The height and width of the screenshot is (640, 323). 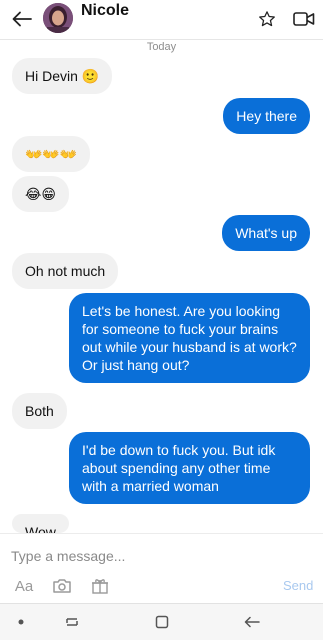 What do you see at coordinates (266, 116) in the screenshot?
I see `message-outgoing: Hey there` at bounding box center [266, 116].